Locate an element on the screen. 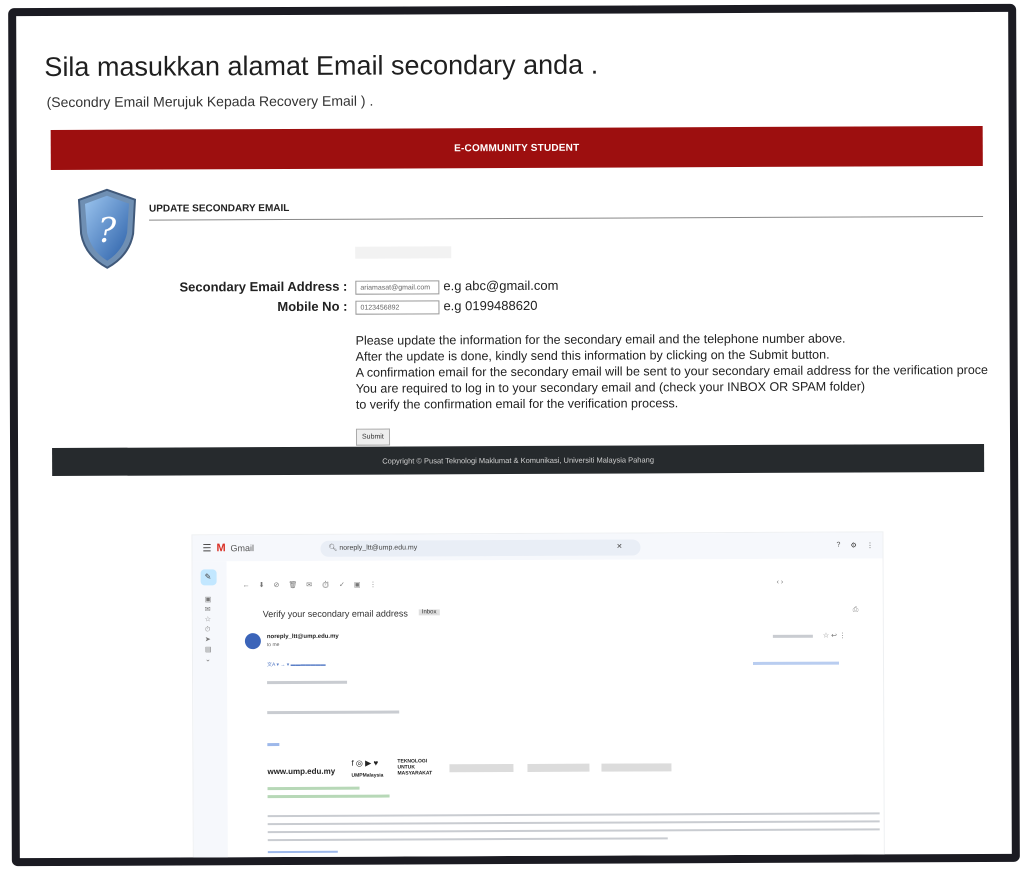  search-icon: 🔍︎ is located at coordinates (333, 548).